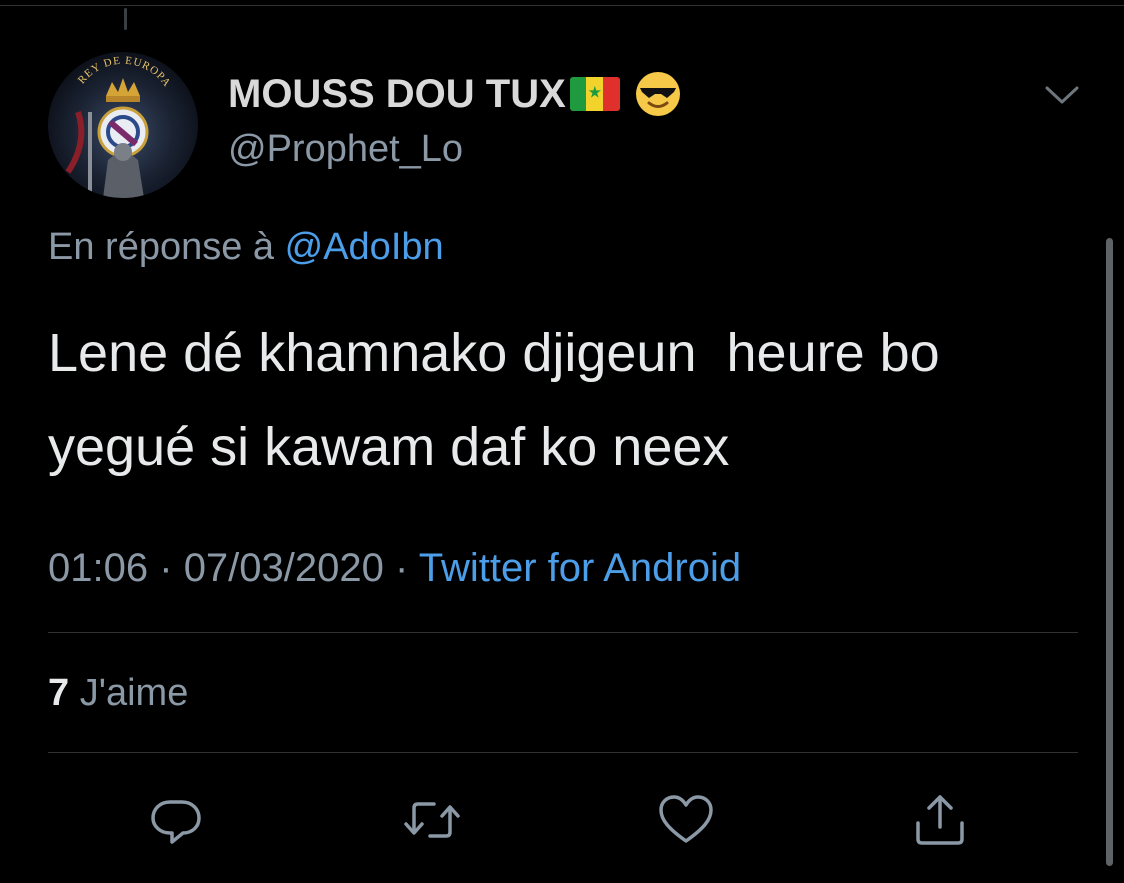 This screenshot has width=1124, height=883. I want to click on reply-prefix: En réponse à, so click(161, 247).